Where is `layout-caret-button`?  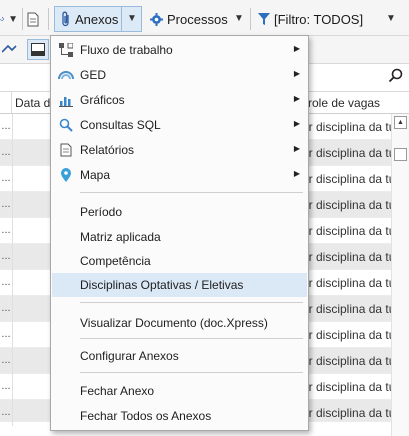
layout-caret-button is located at coordinates (9, 49).